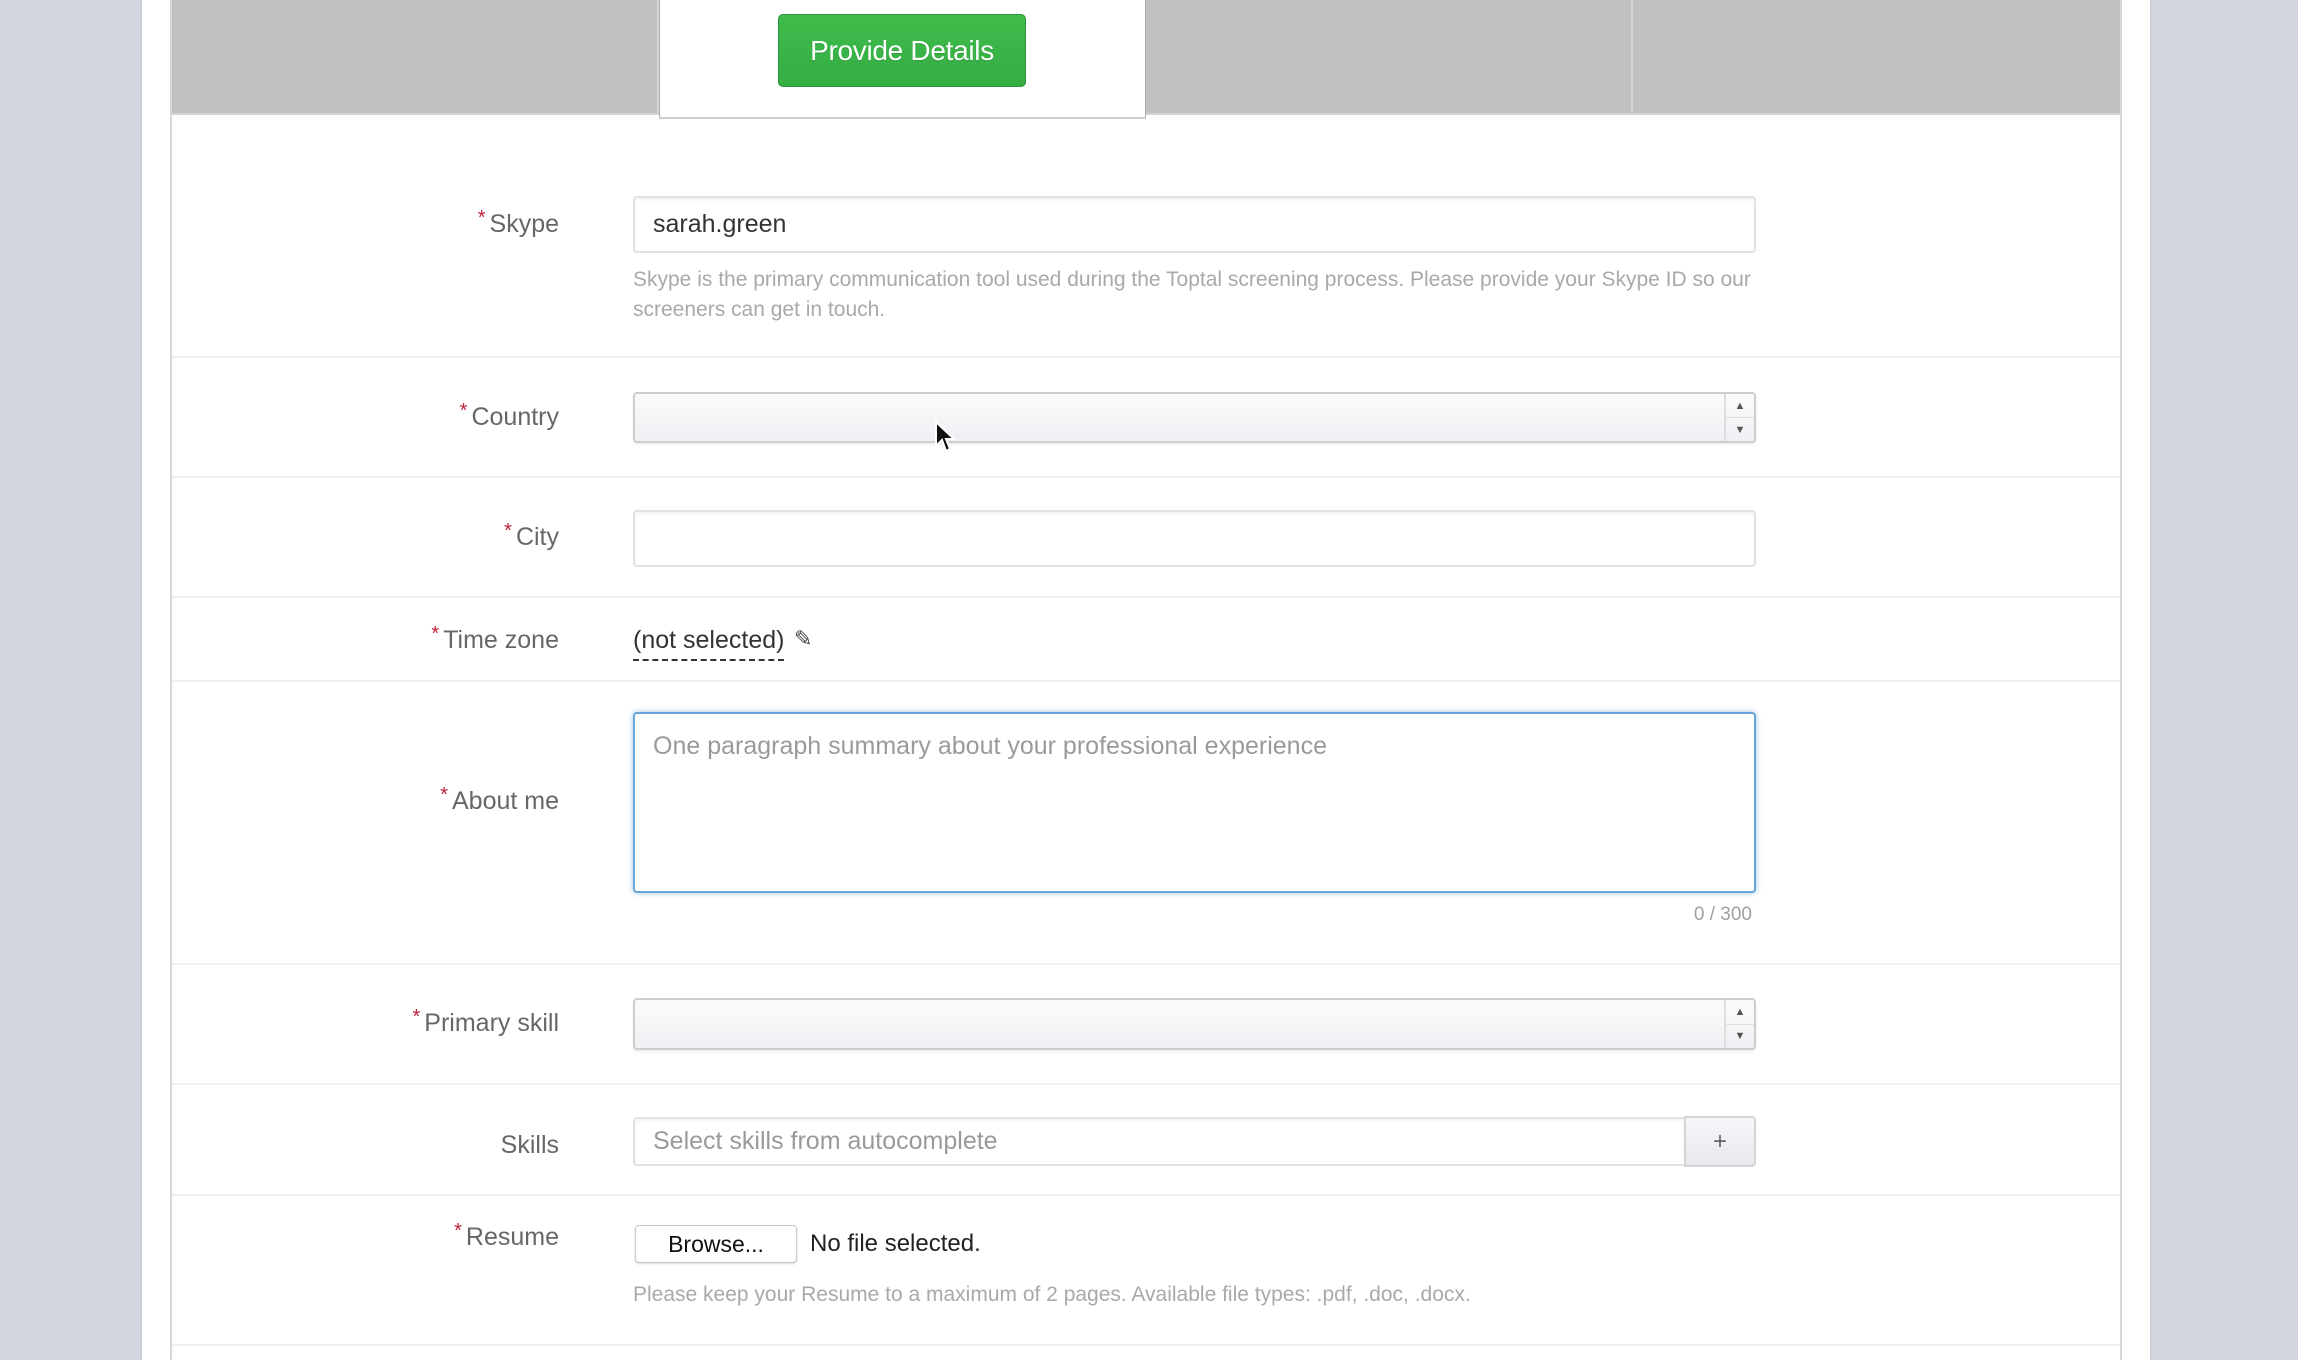 Image resolution: width=2298 pixels, height=1360 pixels. I want to click on skills-row: Skills Select skills from autocomplete +, so click(1146, 1140).